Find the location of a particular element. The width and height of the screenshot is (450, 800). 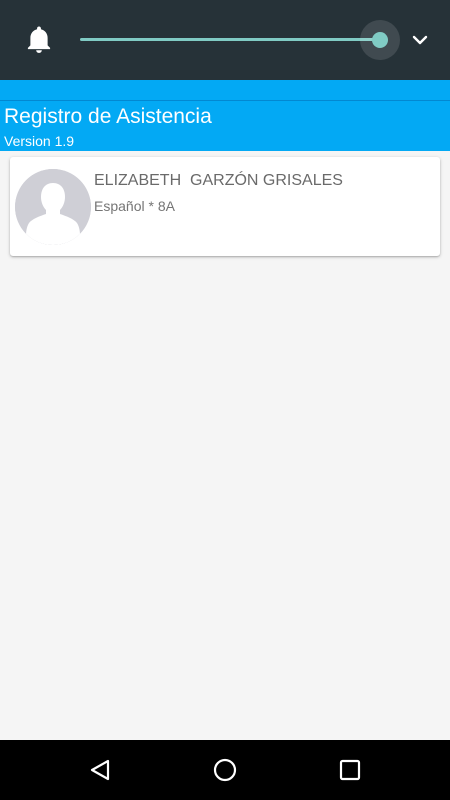

home-icon is located at coordinates (225, 770).